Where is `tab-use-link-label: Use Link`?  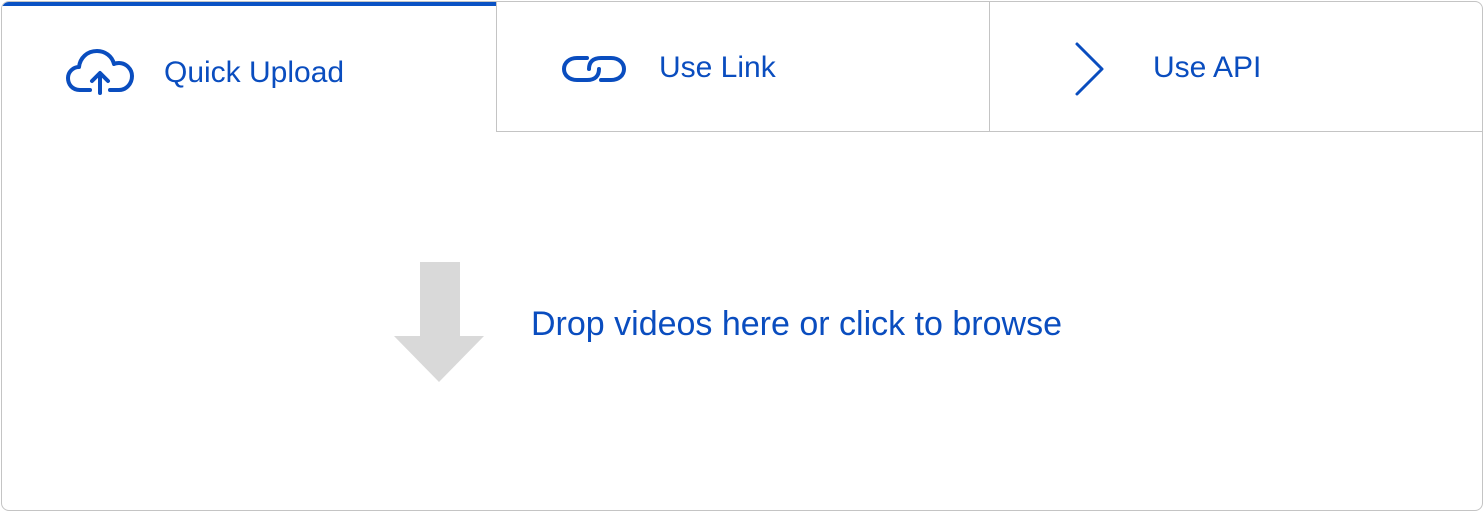 tab-use-link-label: Use Link is located at coordinates (717, 67).